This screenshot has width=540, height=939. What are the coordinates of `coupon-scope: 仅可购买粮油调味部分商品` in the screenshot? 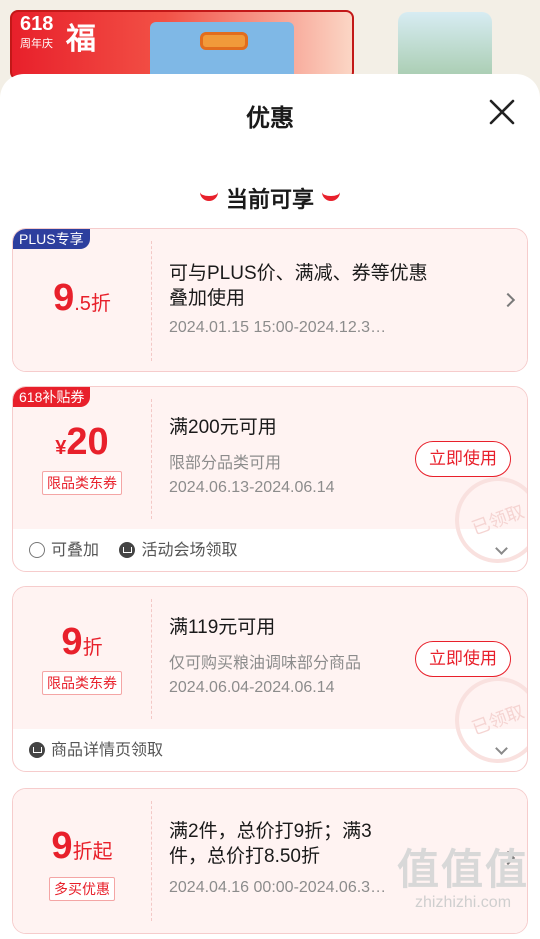 It's located at (265, 663).